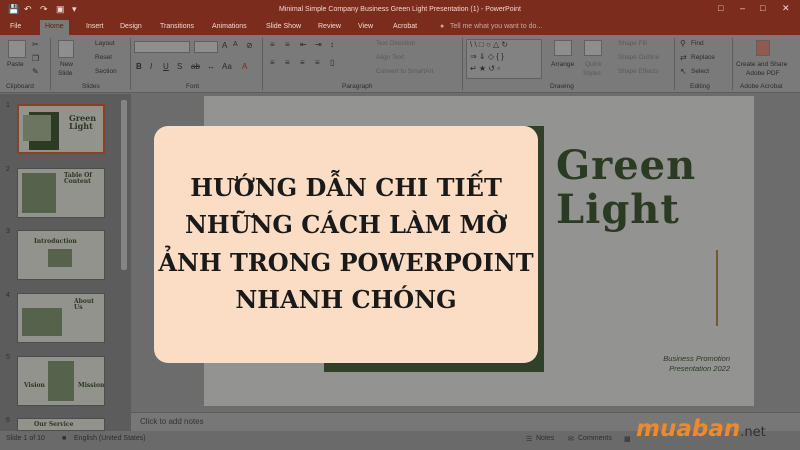 Image resolution: width=800 pixels, height=450 pixels. Describe the element at coordinates (283, 26) in the screenshot. I see `tab-slide-show: Slide Show` at that location.